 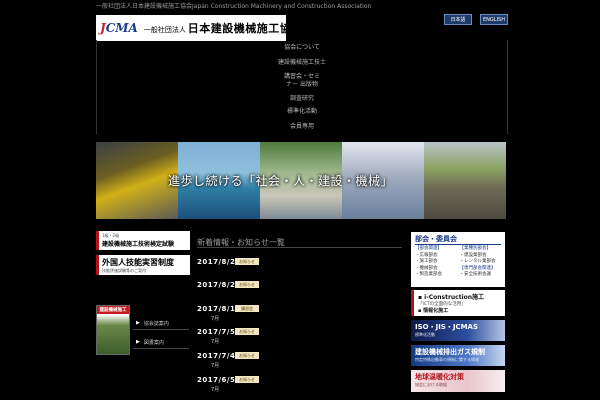 What do you see at coordinates (439, 377) in the screenshot?
I see `global-warming-title: 地球温暖化対策` at bounding box center [439, 377].